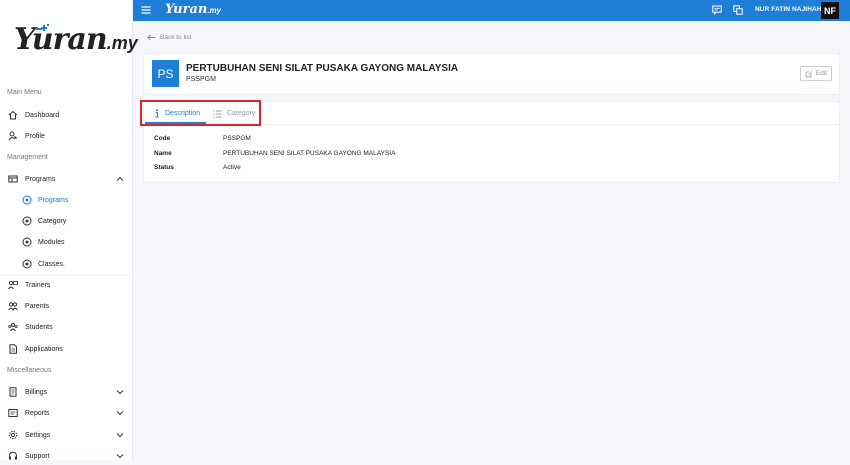 The width and height of the screenshot is (850, 465). I want to click on sidebar-subitem-classes: Classes., so click(66, 264).